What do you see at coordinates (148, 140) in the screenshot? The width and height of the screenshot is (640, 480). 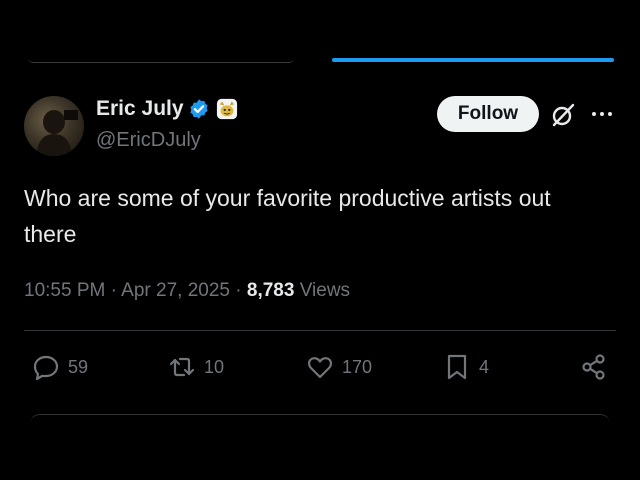 I see `author-handle: @EricDJuly` at bounding box center [148, 140].